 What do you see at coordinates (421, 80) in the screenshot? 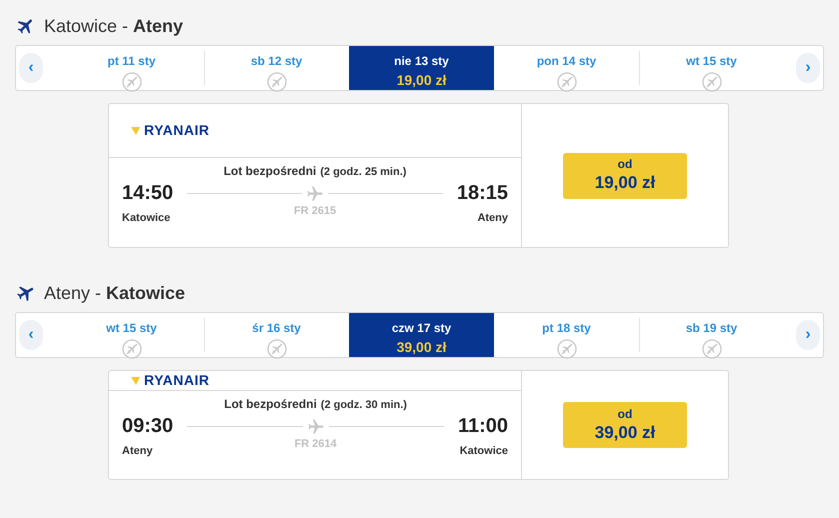
I see `date-price: 19,00 zł` at bounding box center [421, 80].